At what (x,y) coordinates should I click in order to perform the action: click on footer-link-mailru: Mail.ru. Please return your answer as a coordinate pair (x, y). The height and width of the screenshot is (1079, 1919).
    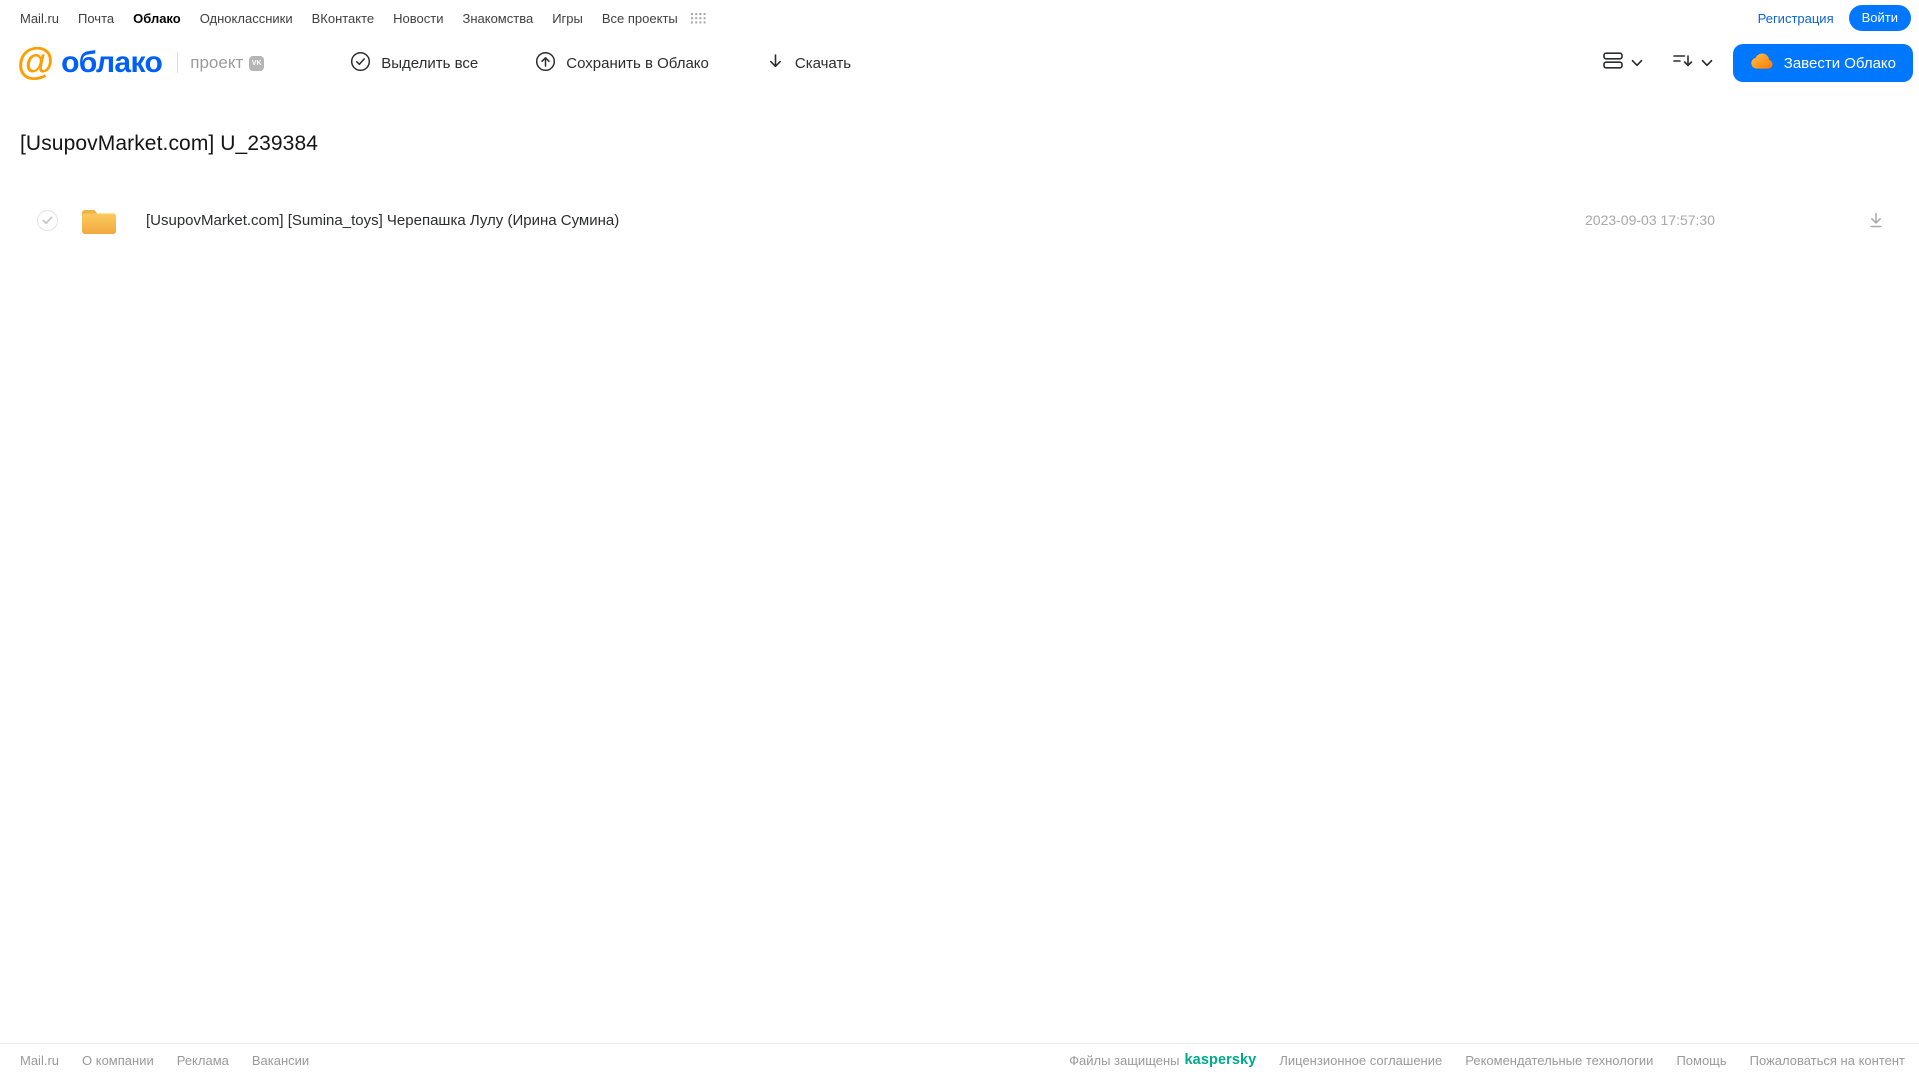
    Looking at the image, I should click on (39, 1060).